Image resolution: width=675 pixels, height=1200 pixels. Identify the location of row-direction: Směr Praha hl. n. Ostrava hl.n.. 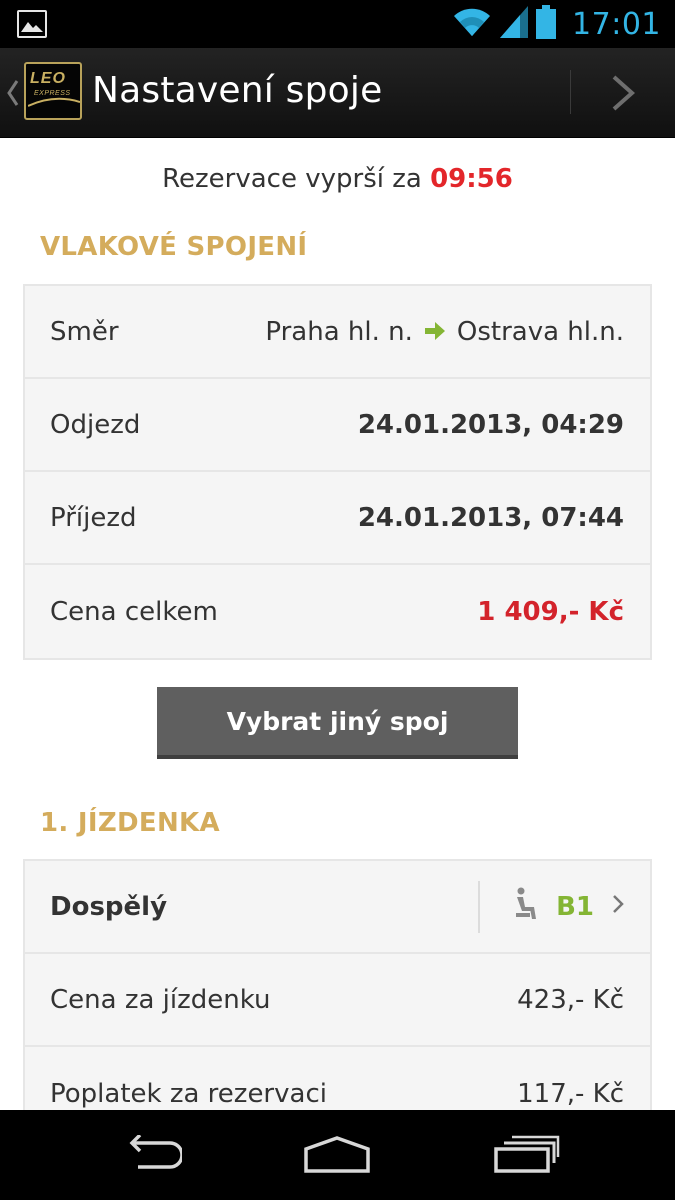
(337, 332).